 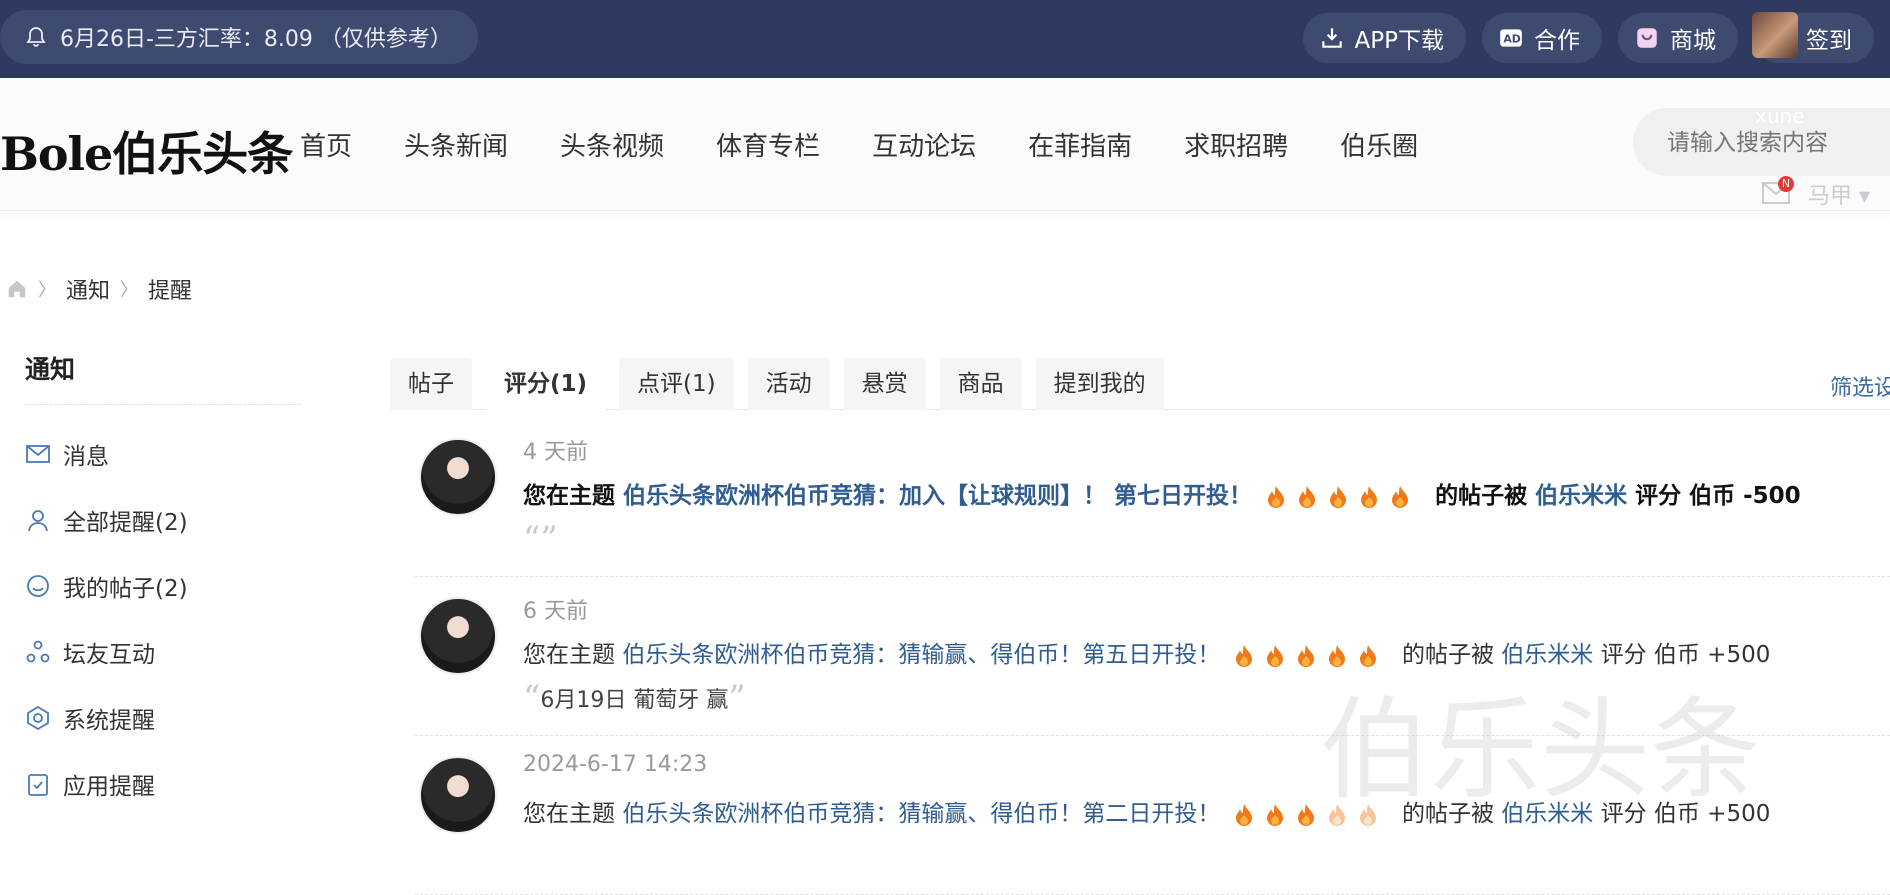 What do you see at coordinates (945, 39) in the screenshot?
I see `top-bar: 6月26日-三方汇率：8.09 （仅供参考） APP下载 AD 合作 商城 签到` at bounding box center [945, 39].